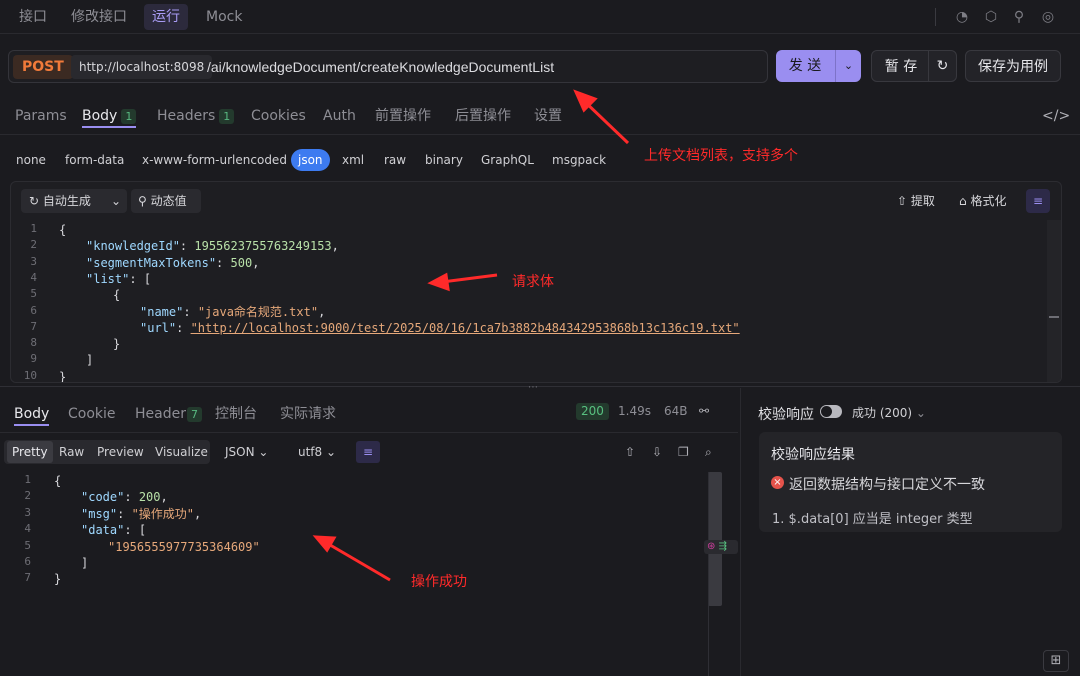 This screenshot has height=676, width=1080. I want to click on body-type-urlencoded: x-www-form-urlencoded, so click(214, 160).